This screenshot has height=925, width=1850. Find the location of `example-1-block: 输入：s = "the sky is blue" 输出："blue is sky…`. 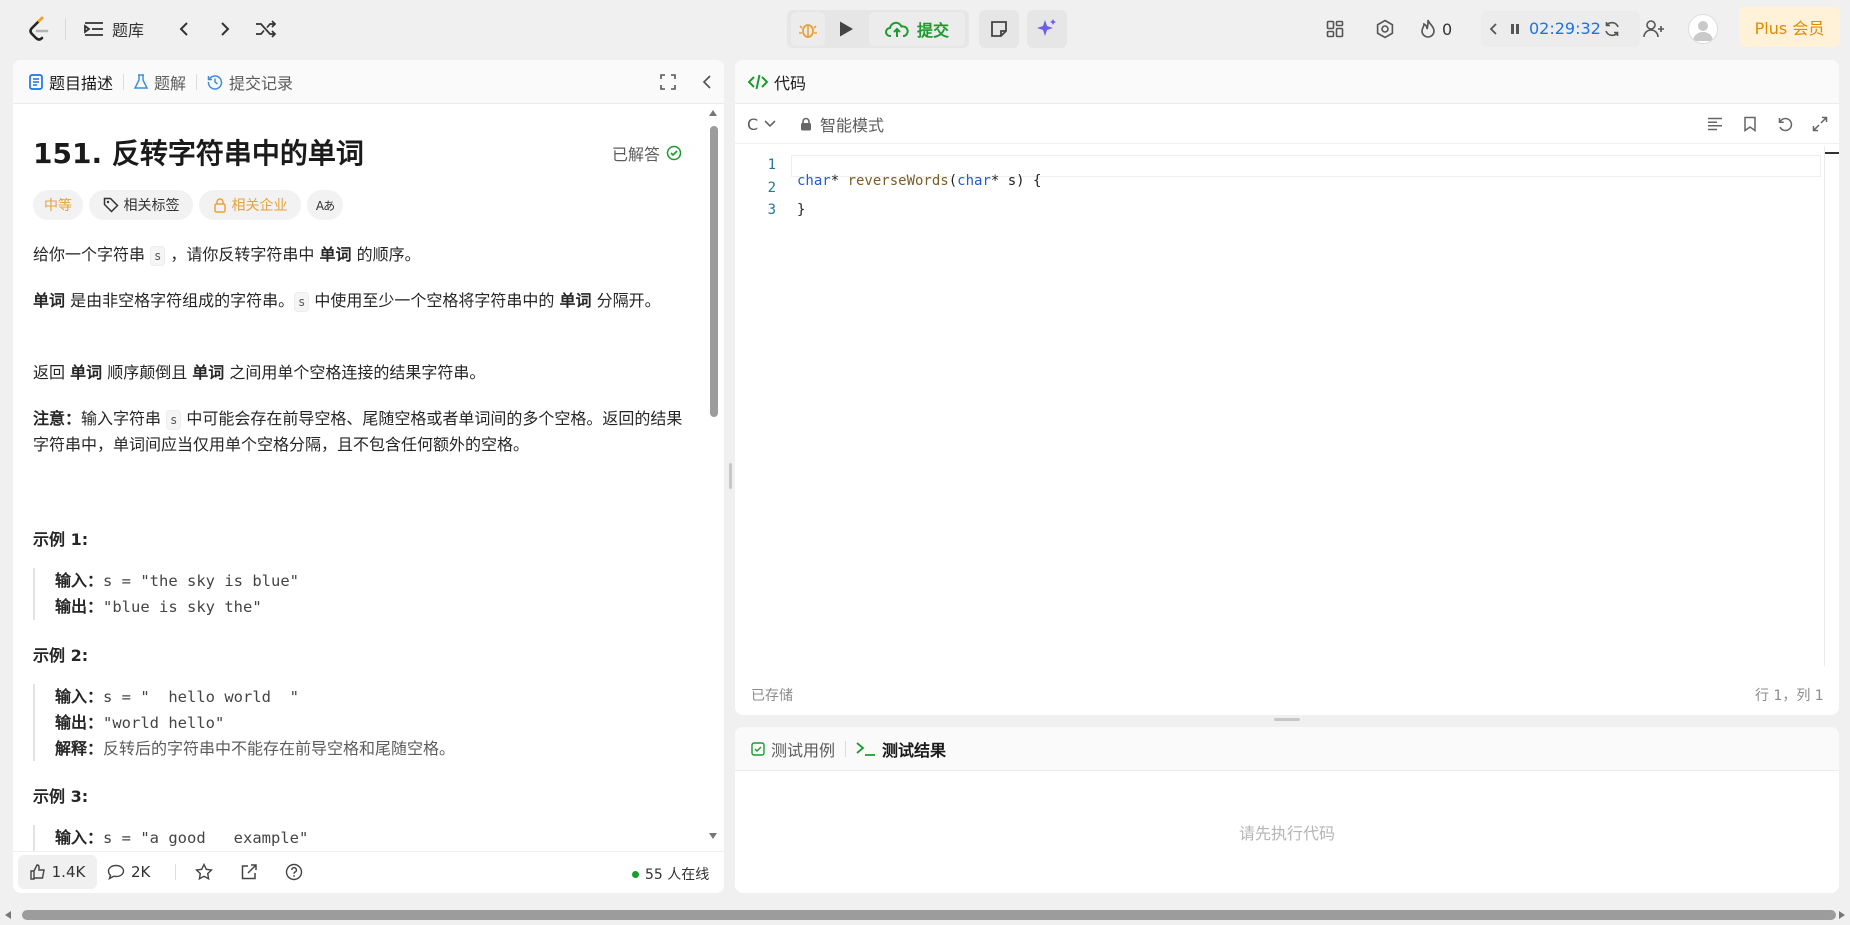

example-1-block: 输入：s = "the sky is blue" 输出："blue is sky… is located at coordinates (353, 594).